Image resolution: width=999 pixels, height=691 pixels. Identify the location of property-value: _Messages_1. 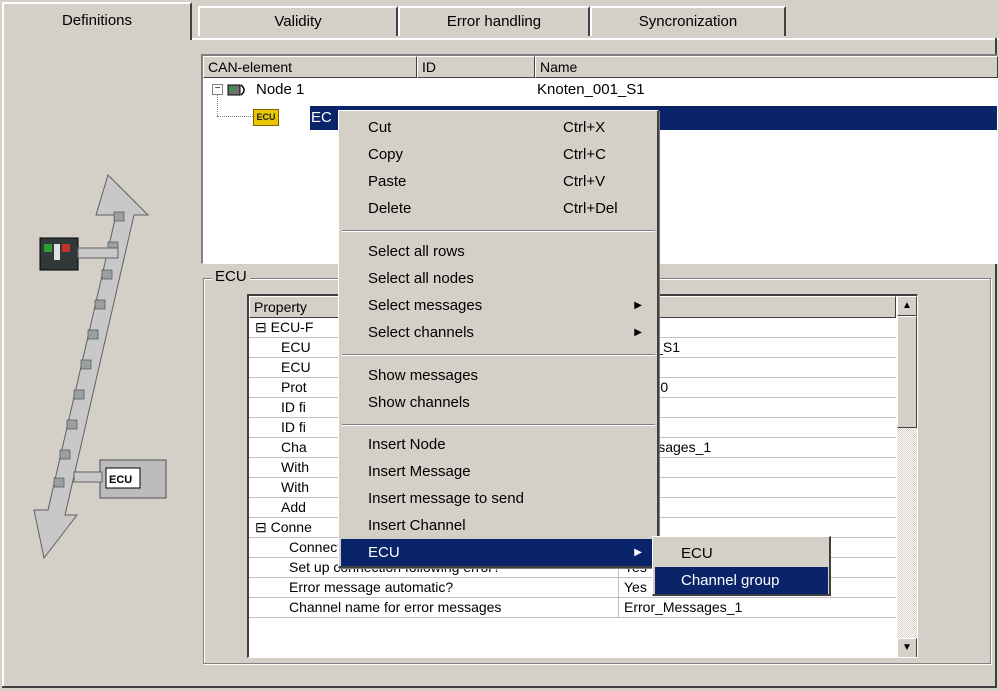
(668, 447).